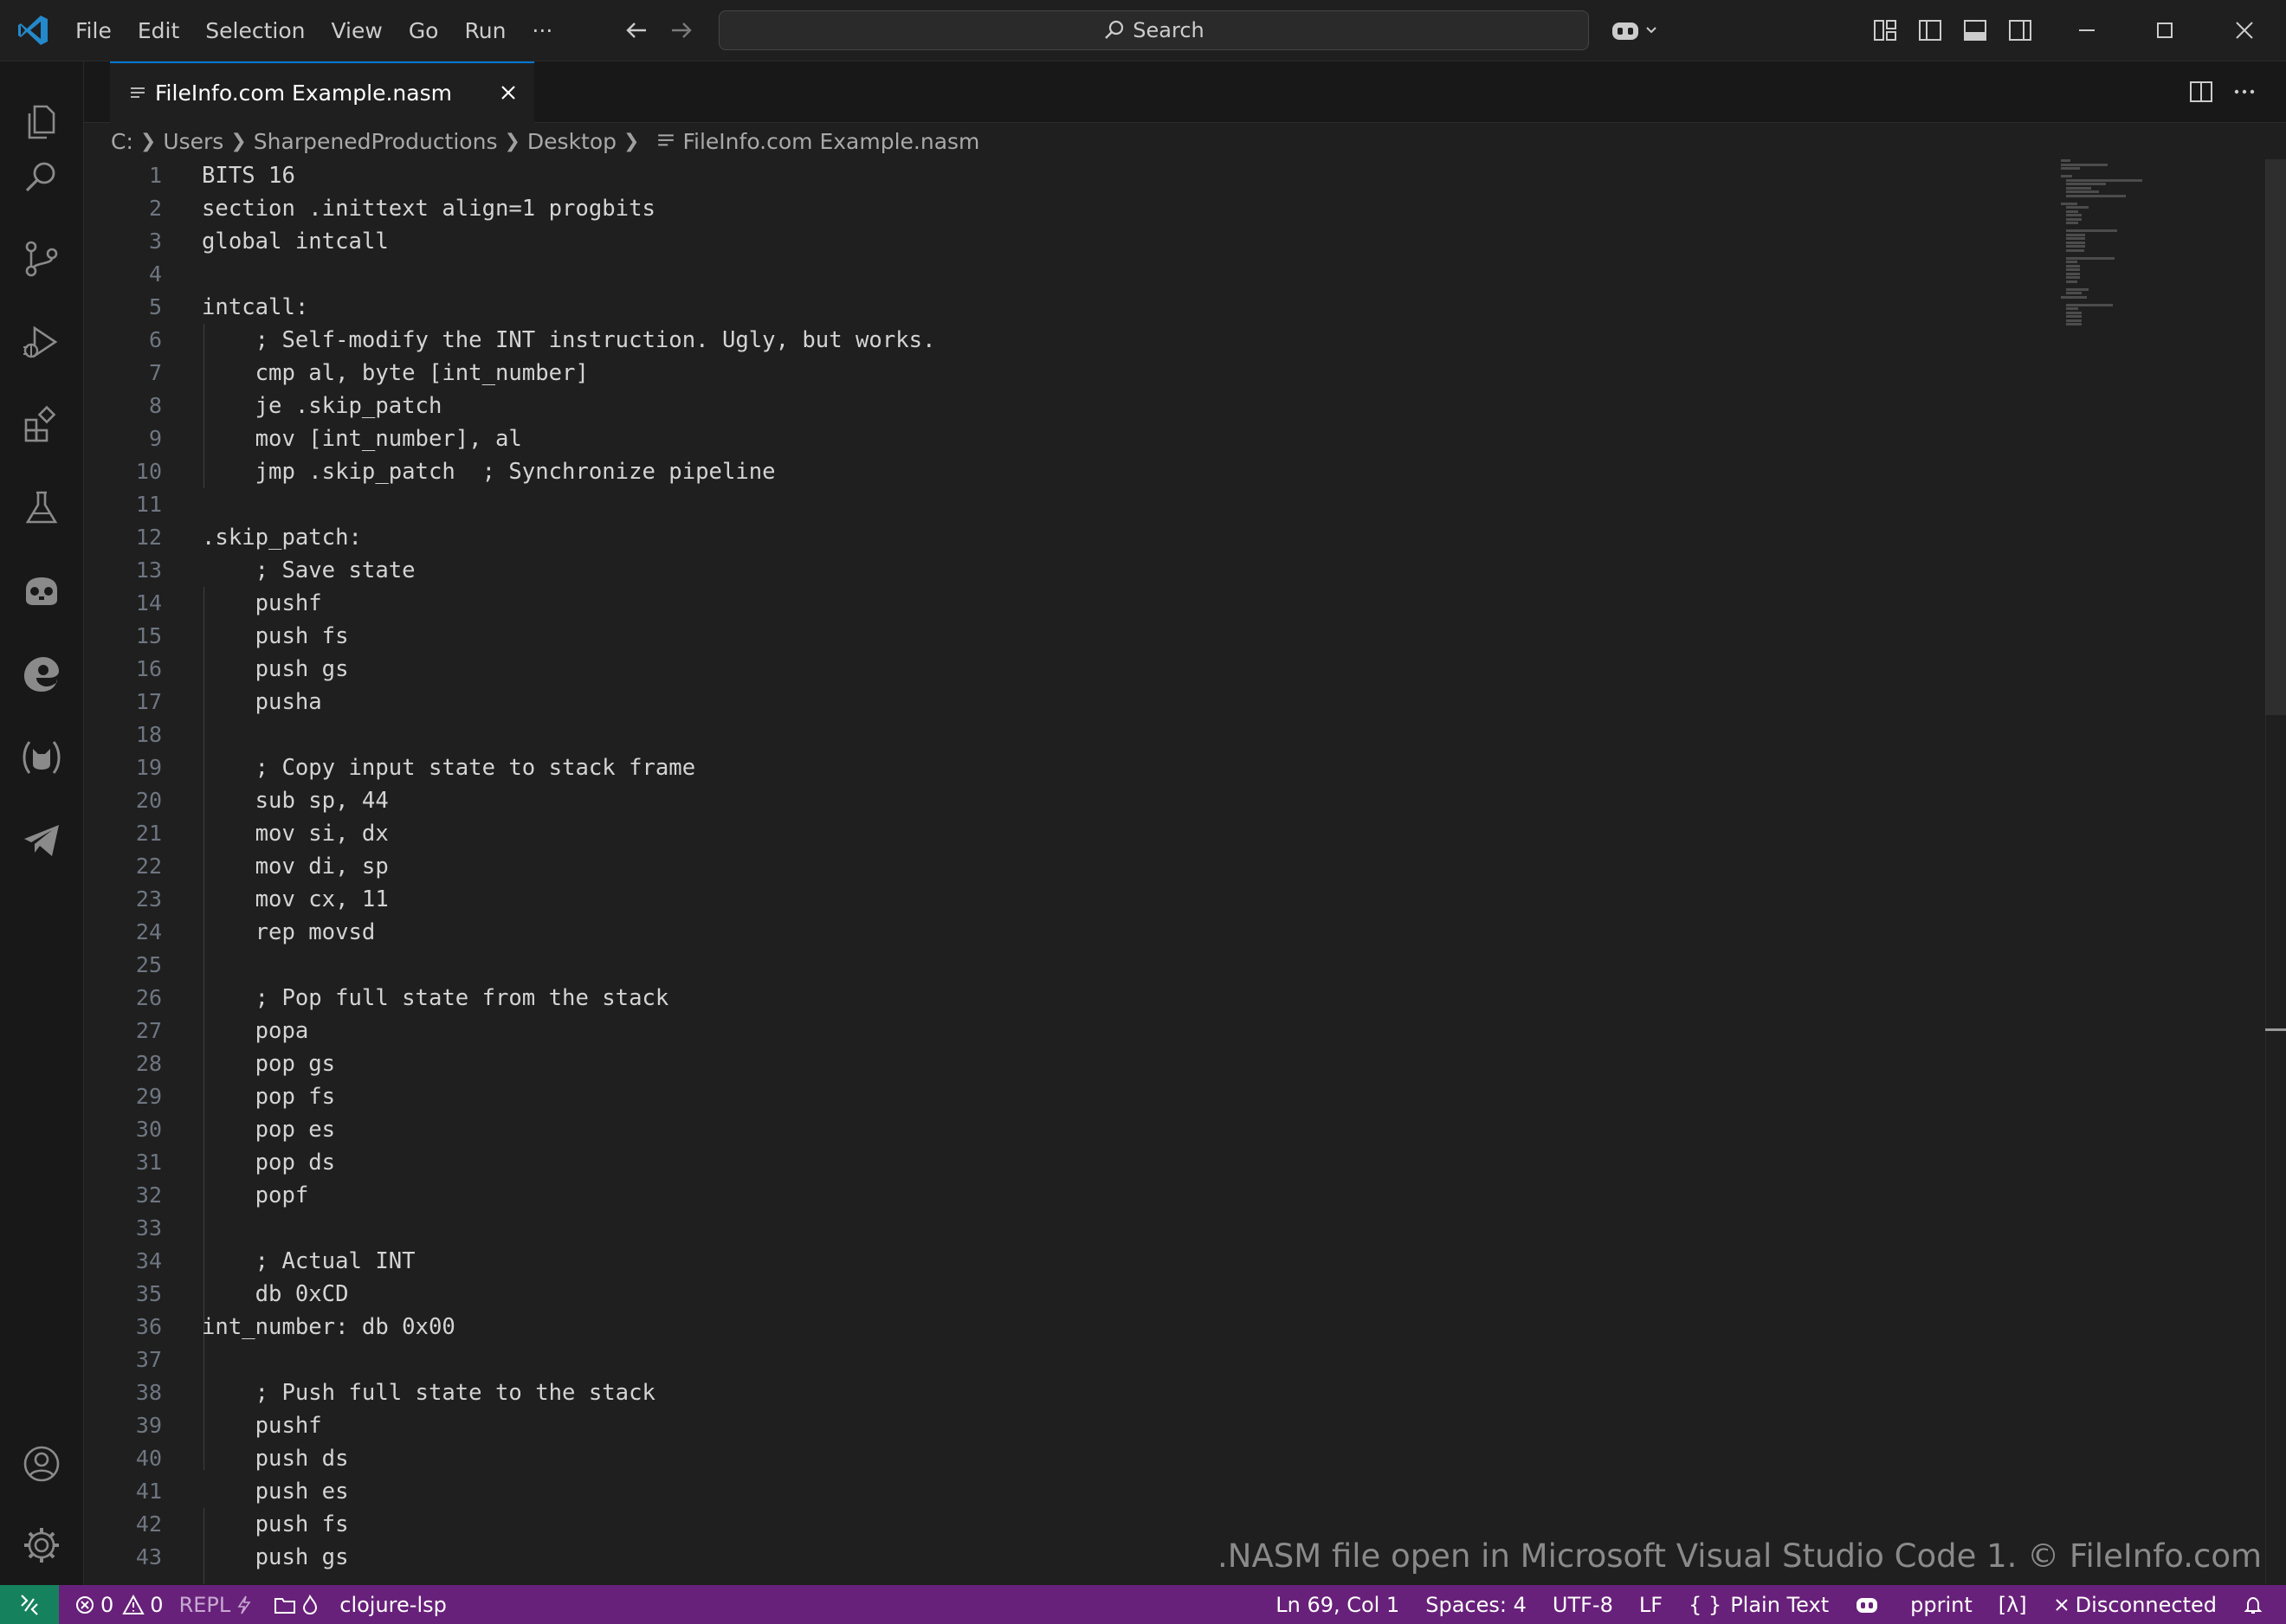  Describe the element at coordinates (42, 259) in the screenshot. I see `source-control-icon` at that location.